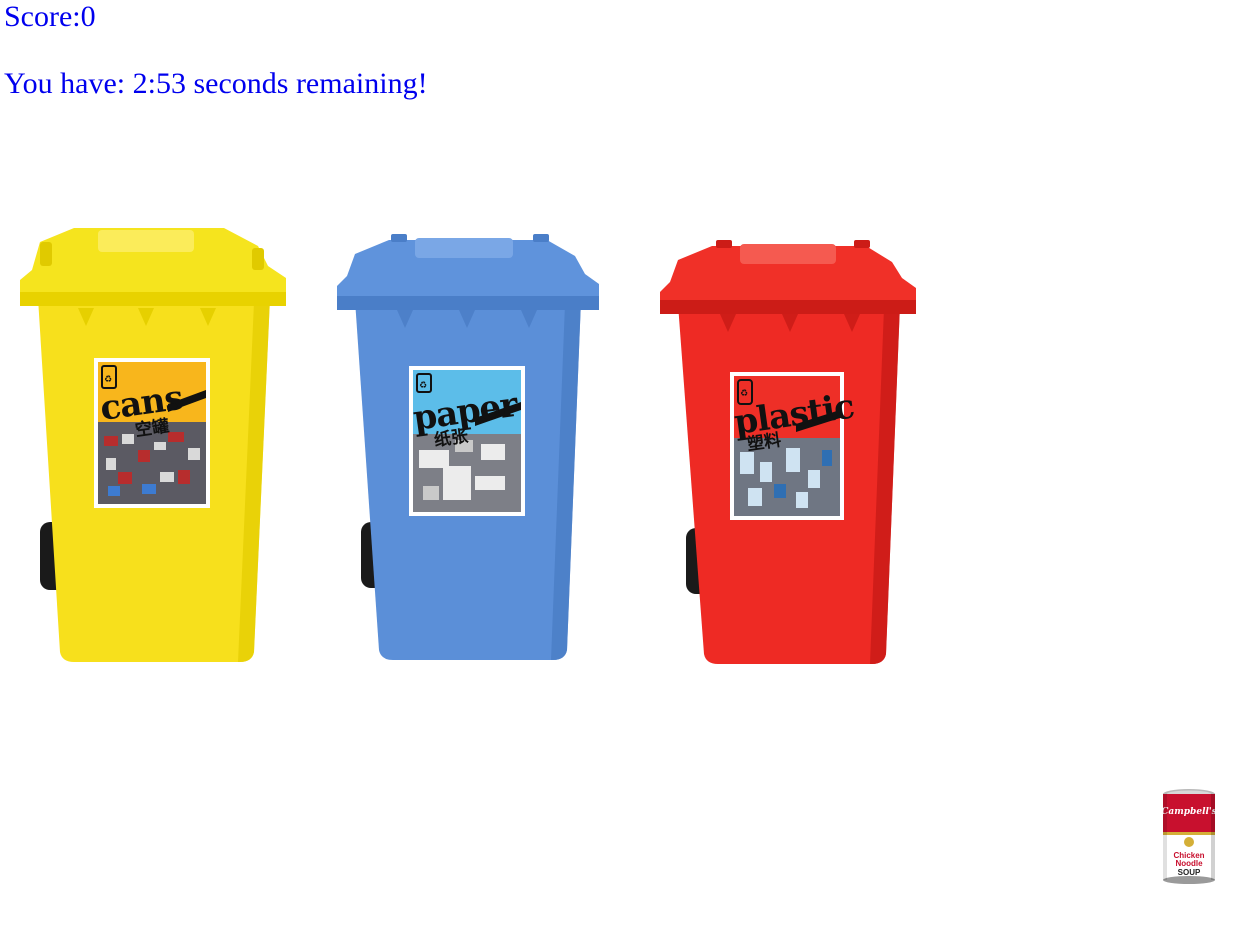  What do you see at coordinates (1189, 863) in the screenshot?
I see `soup-line2: Noodle` at bounding box center [1189, 863].